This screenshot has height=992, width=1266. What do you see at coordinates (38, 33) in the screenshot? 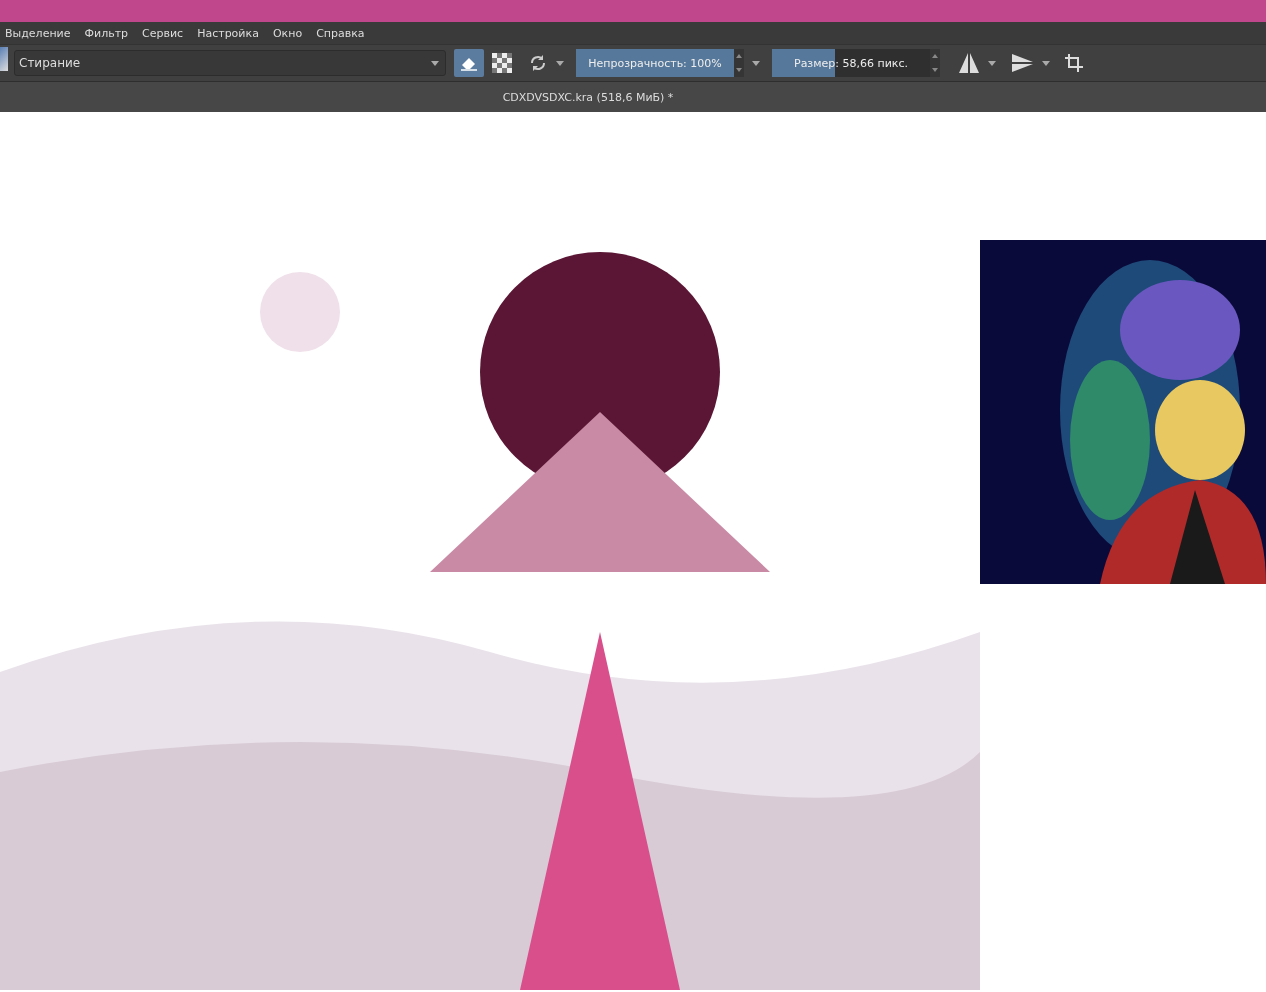
I see `menu-item: Выделение` at bounding box center [38, 33].